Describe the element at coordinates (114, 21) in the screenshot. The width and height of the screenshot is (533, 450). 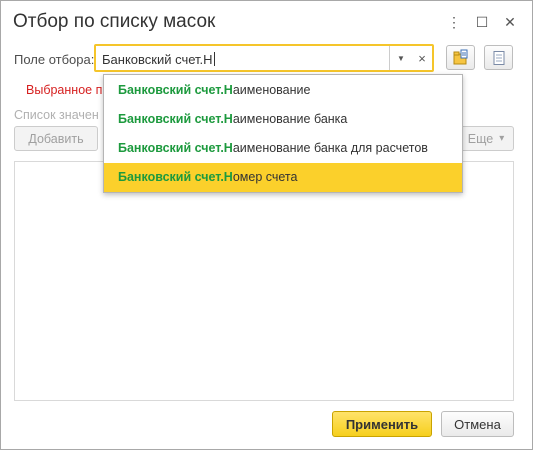
I see `dialog-title: Отбор по списку масок` at that location.